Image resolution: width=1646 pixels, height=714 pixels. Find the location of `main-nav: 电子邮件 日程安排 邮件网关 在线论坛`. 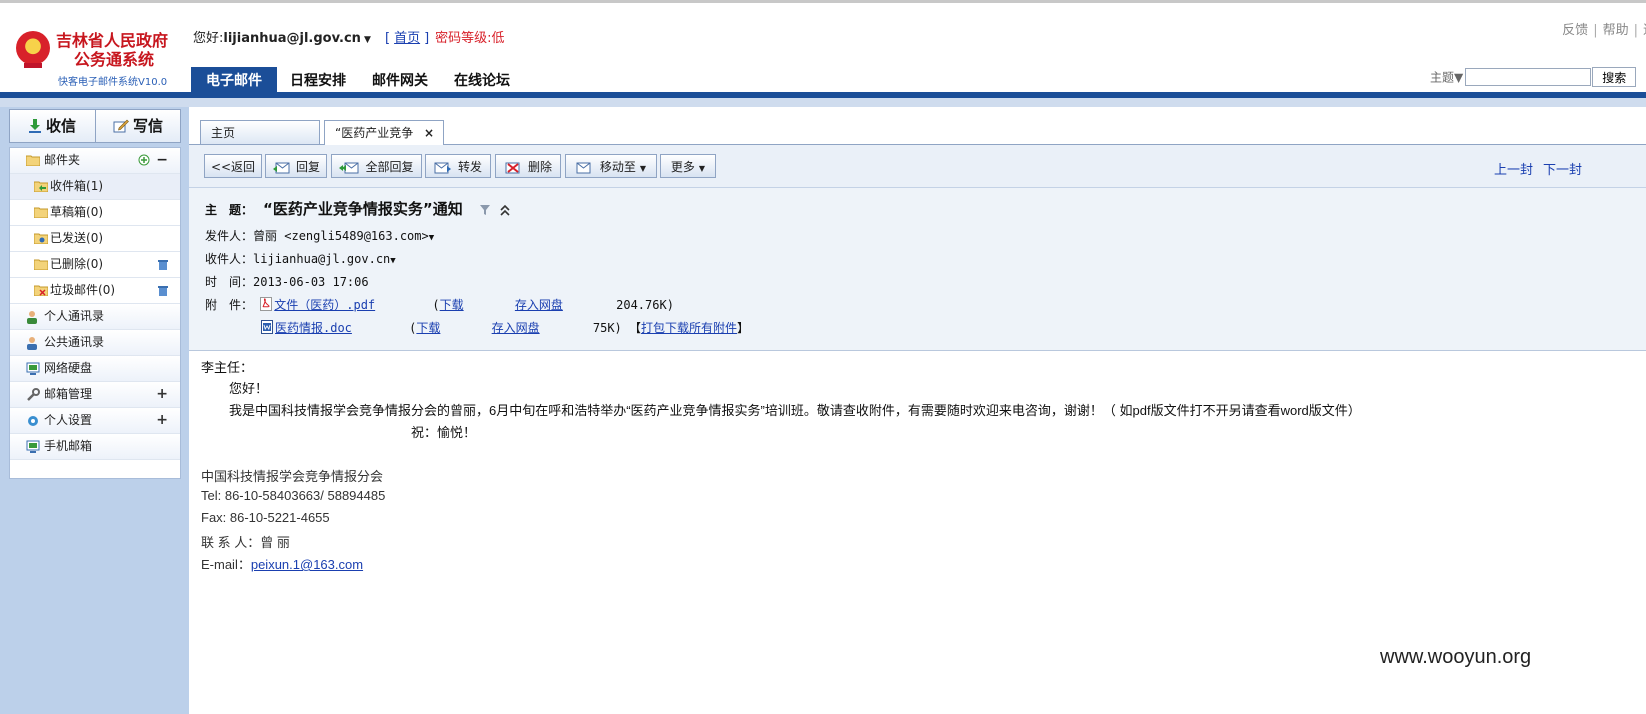

main-nav: 电子邮件 日程安排 邮件网关 在线论坛 is located at coordinates (357, 81).